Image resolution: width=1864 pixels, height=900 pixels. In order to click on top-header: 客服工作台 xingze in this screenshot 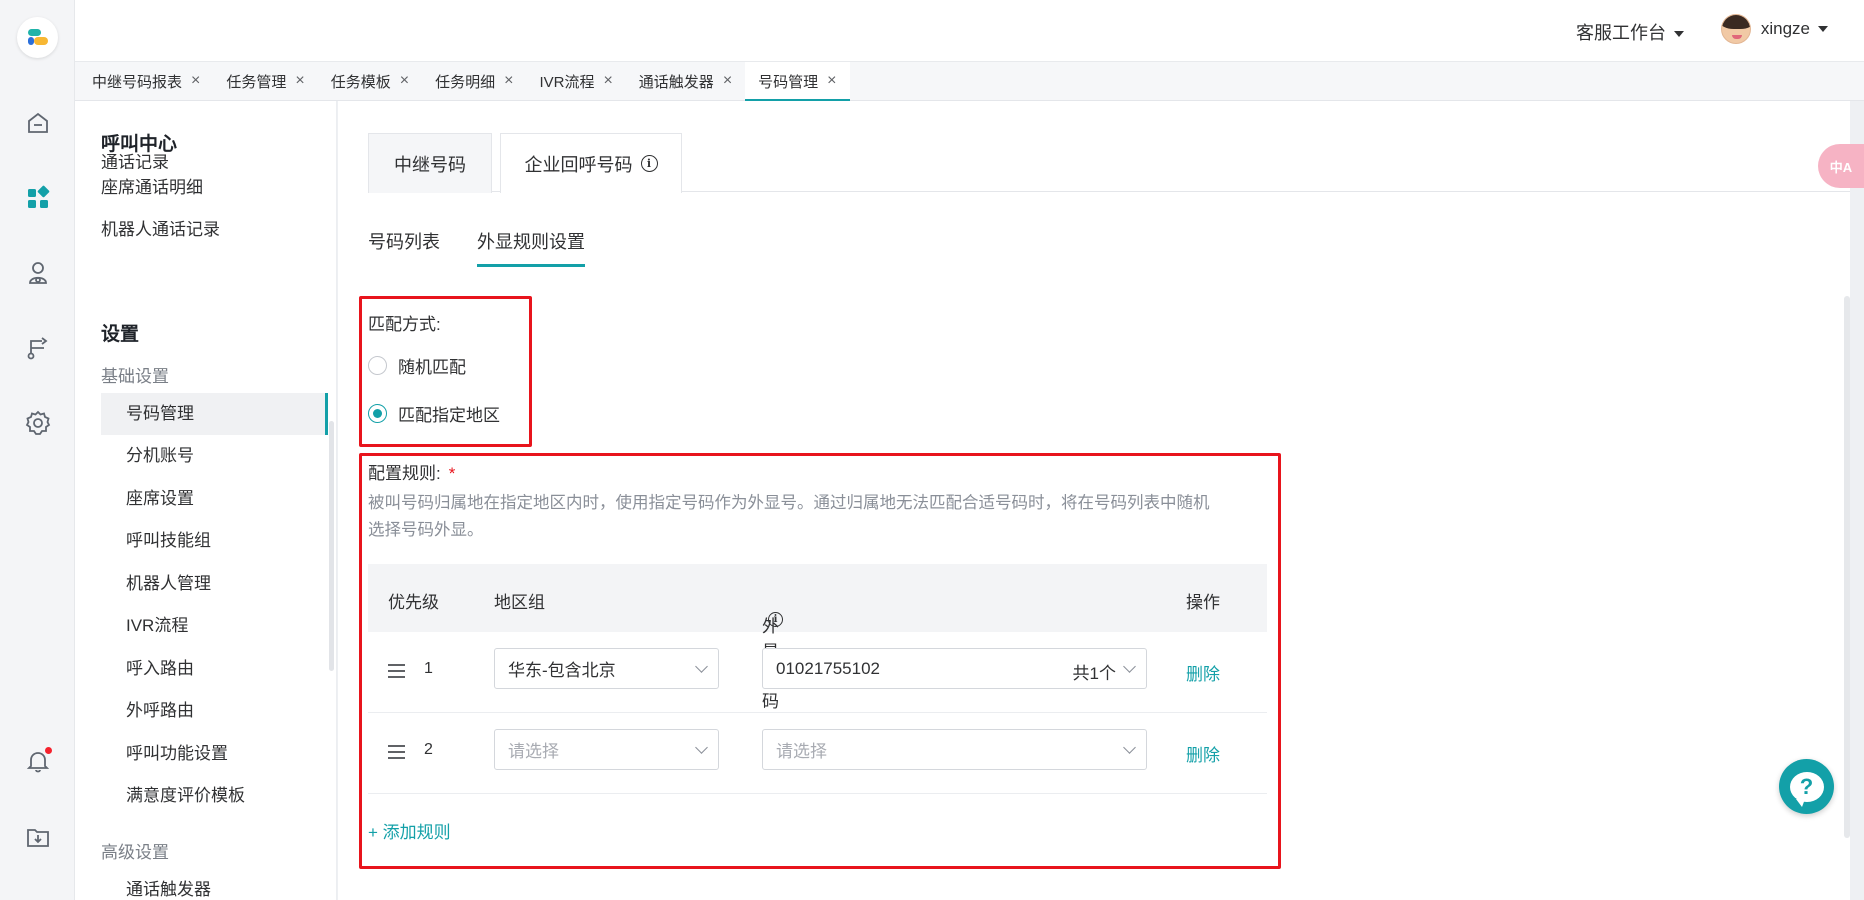, I will do `click(969, 31)`.